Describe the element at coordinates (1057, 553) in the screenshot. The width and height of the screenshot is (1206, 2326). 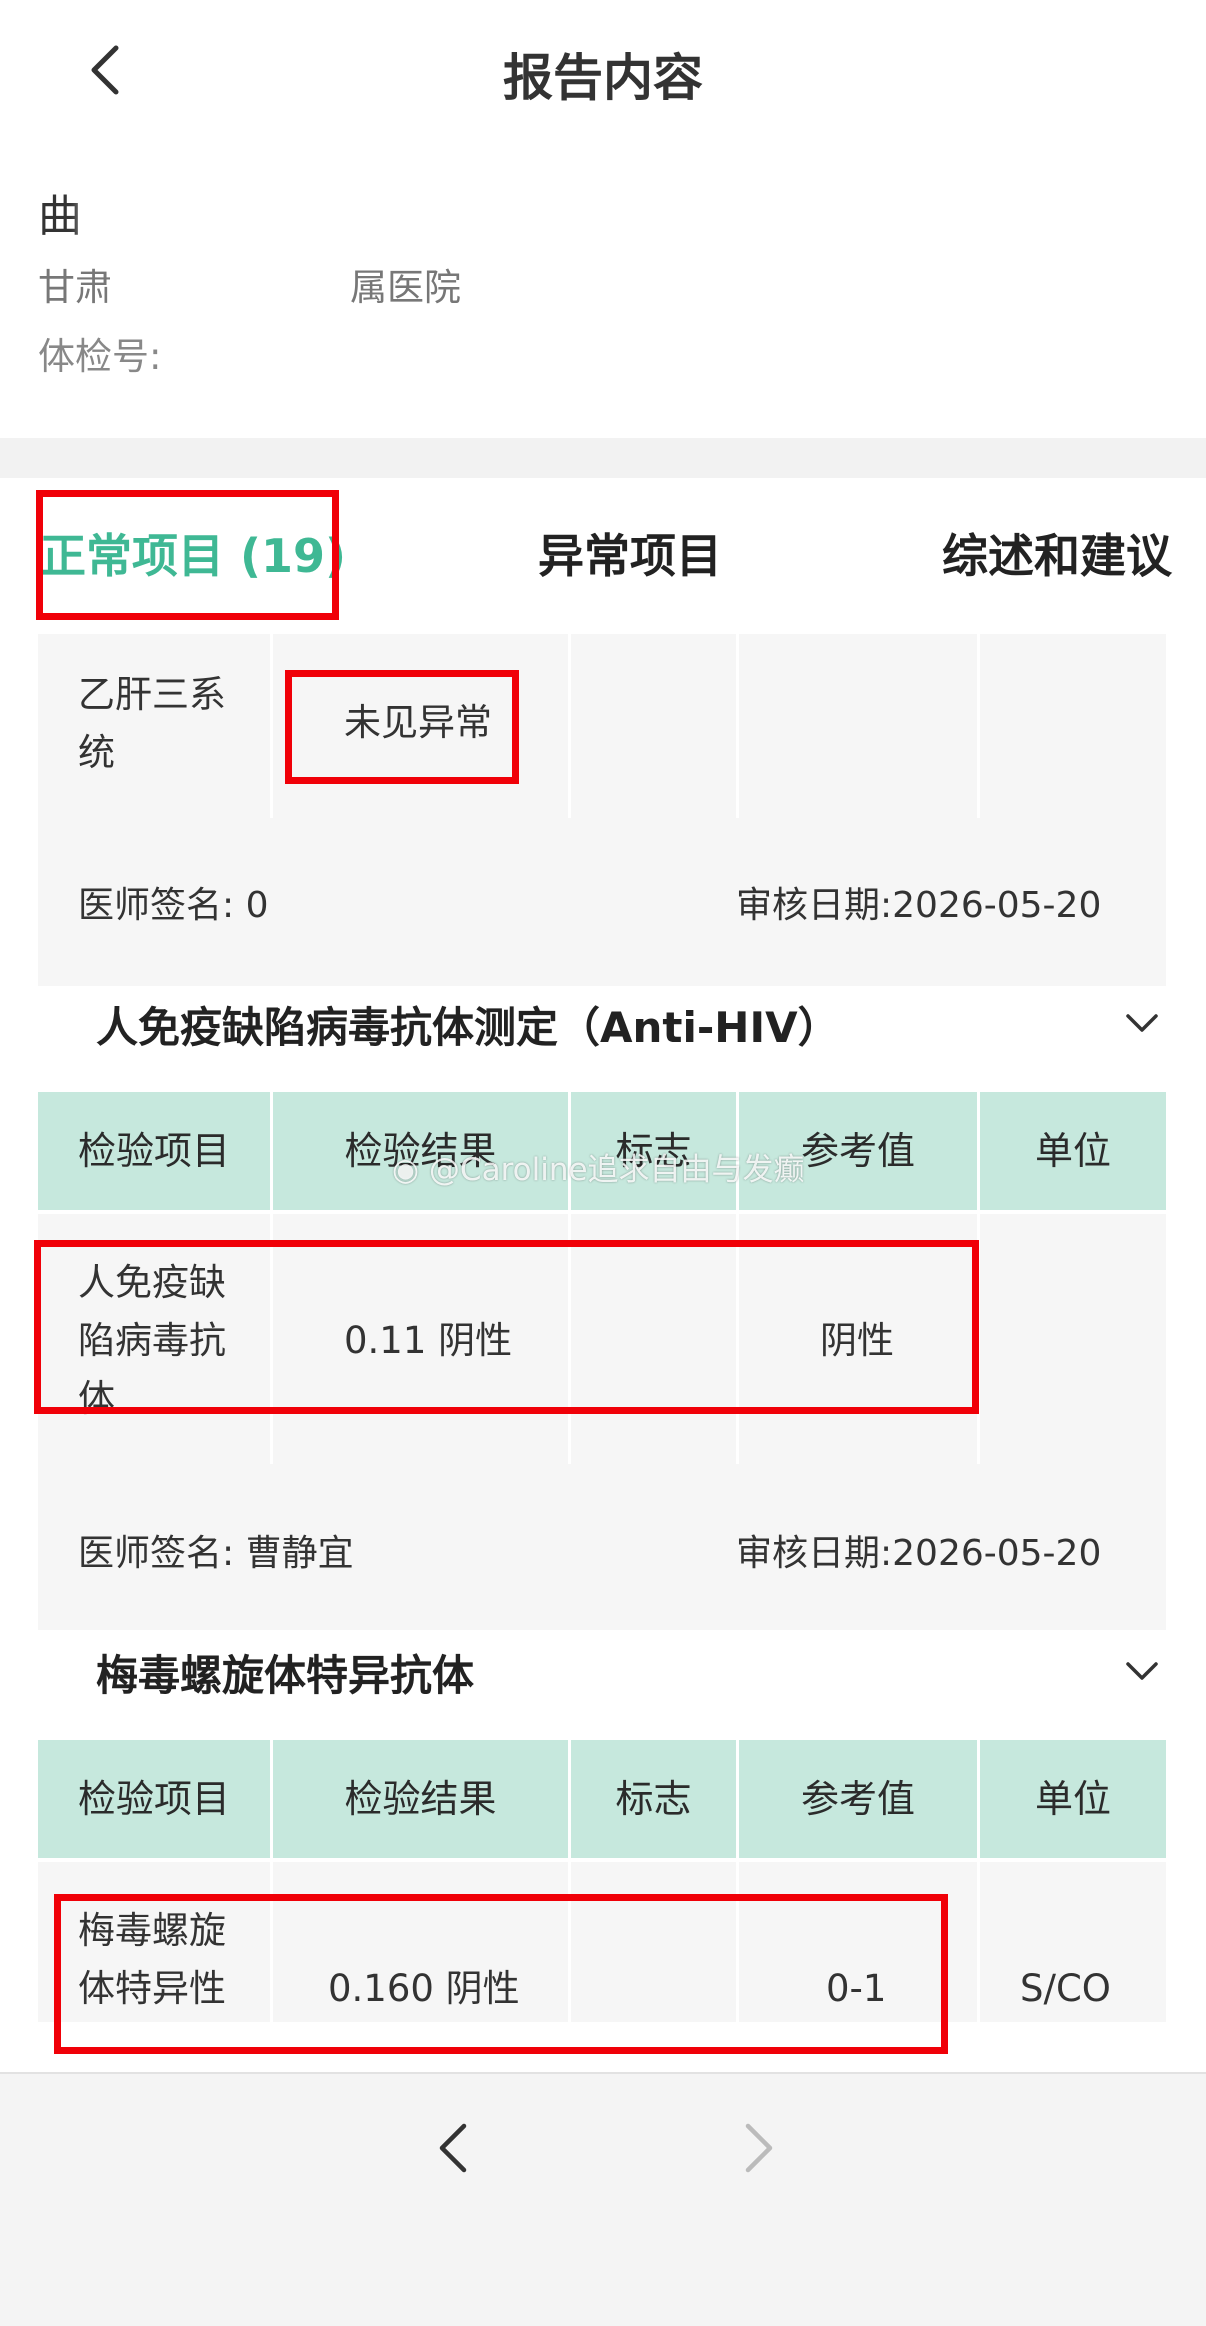
I see `tab-summary-advice: 综述和建议` at that location.